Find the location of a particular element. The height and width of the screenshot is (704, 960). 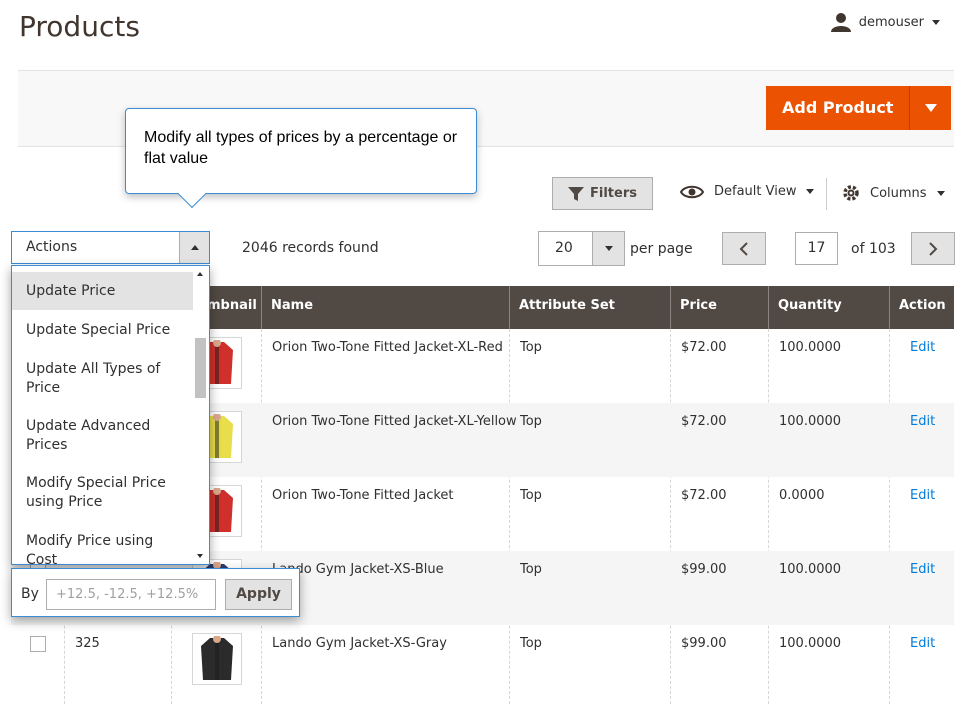

scrollbar-thumb is located at coordinates (200, 368).